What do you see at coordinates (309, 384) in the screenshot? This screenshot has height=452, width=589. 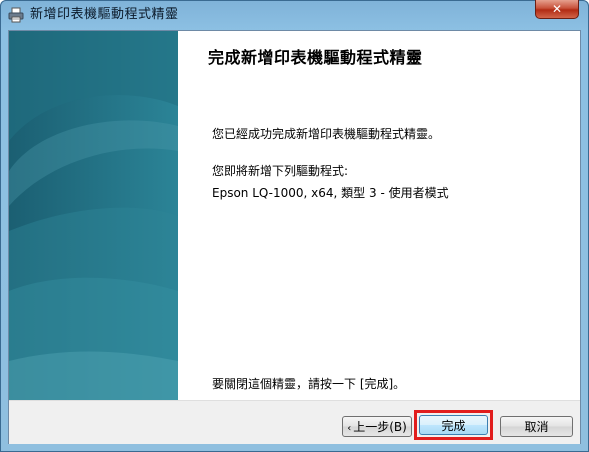 I see `close-instruction: 要關閉這個精靈，請按一下 [完成]。` at bounding box center [309, 384].